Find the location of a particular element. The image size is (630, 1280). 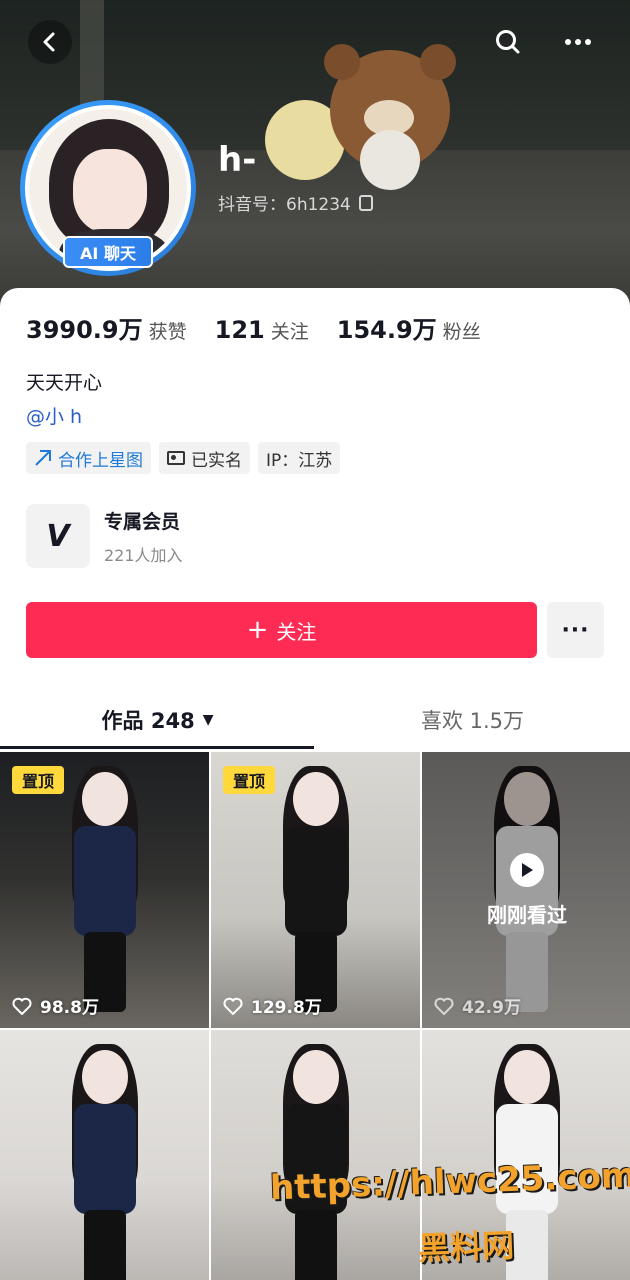

video-likes: 98.8万 is located at coordinates (55, 1005).